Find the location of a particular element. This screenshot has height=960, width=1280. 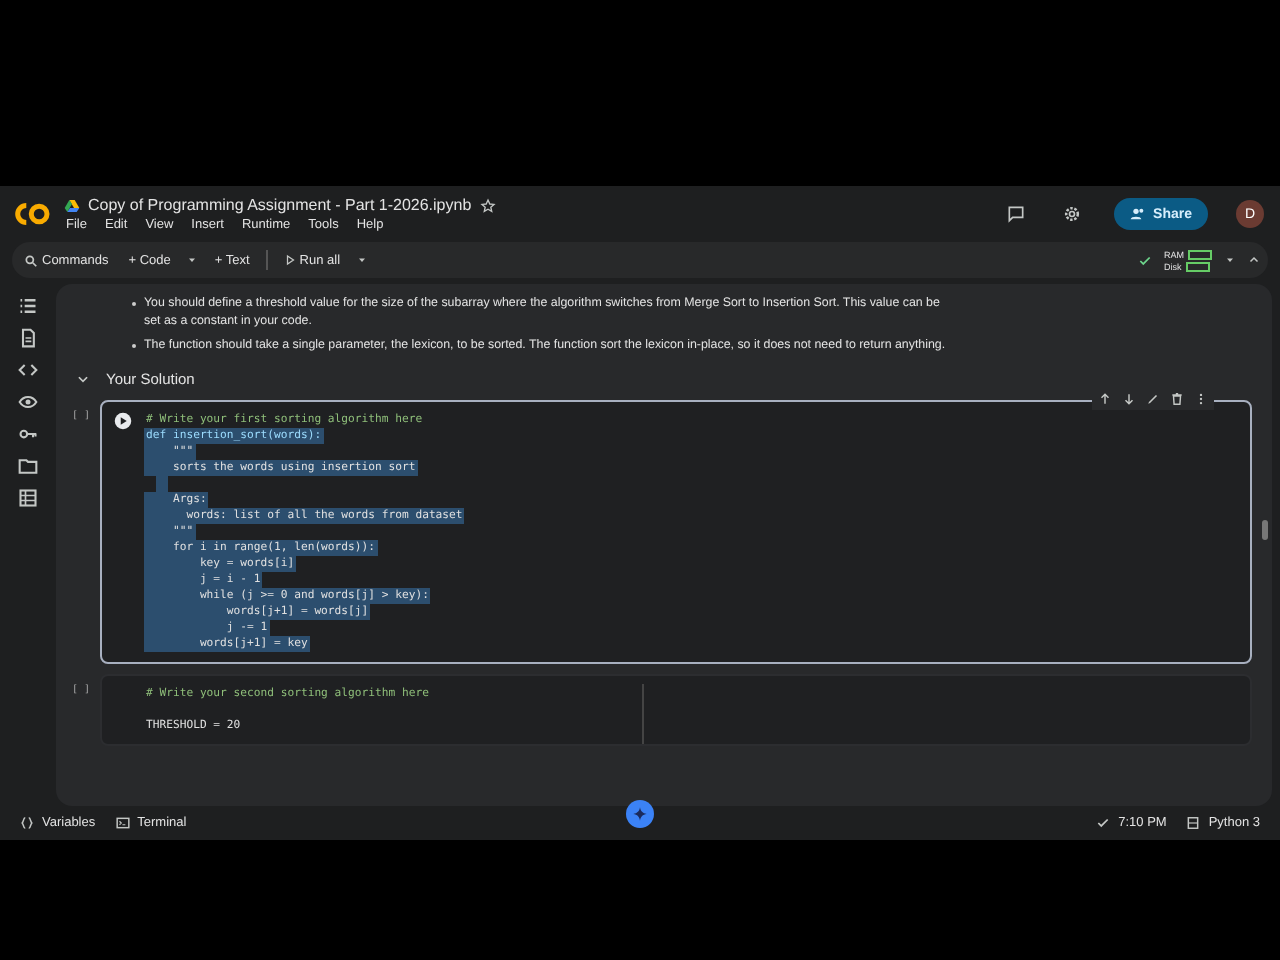

trash-icon is located at coordinates (1177, 399).